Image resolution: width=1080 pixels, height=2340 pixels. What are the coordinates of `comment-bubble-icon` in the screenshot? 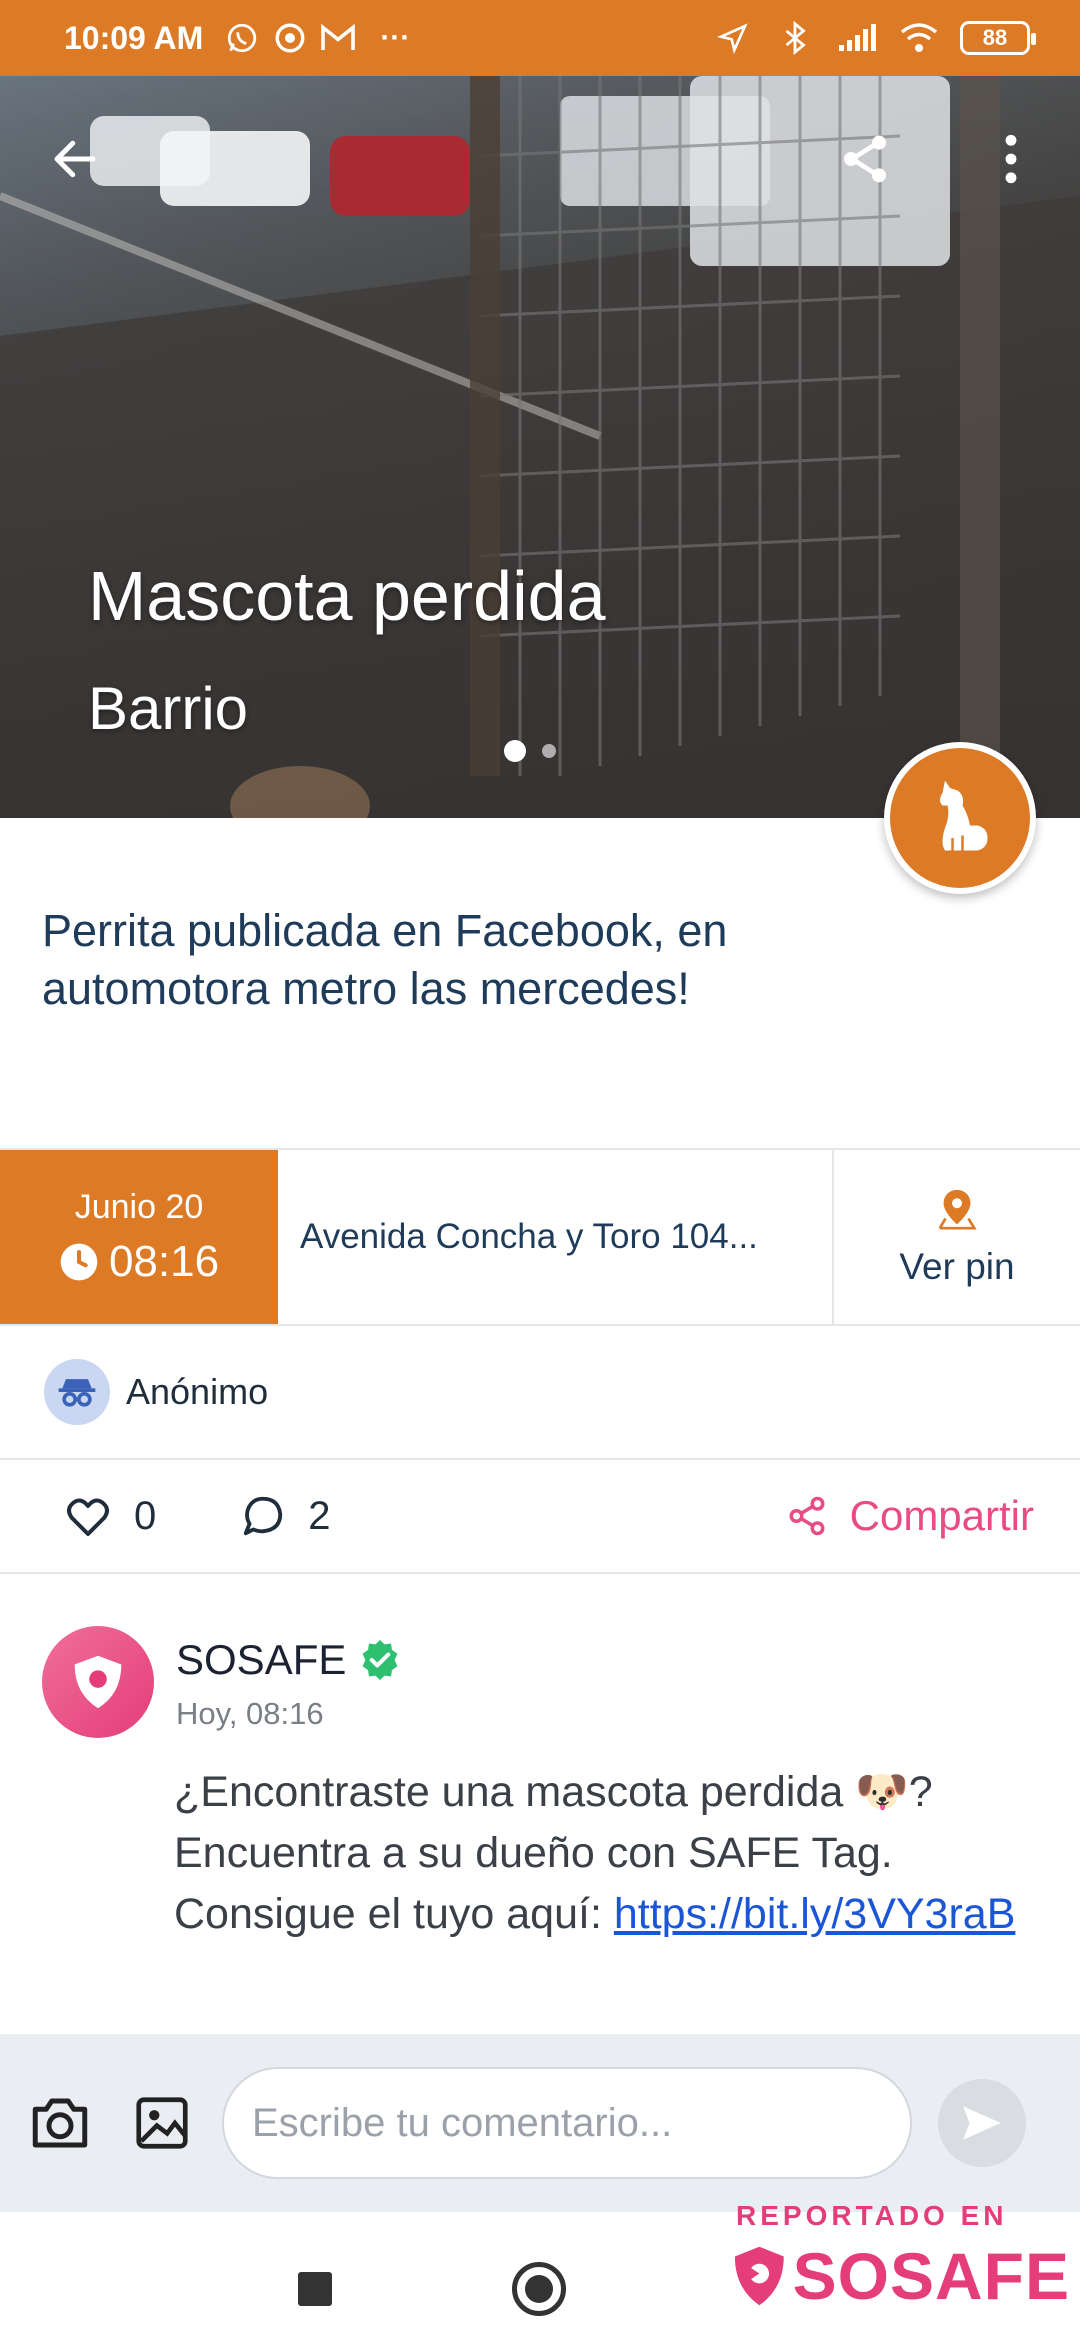 It's located at (263, 1516).